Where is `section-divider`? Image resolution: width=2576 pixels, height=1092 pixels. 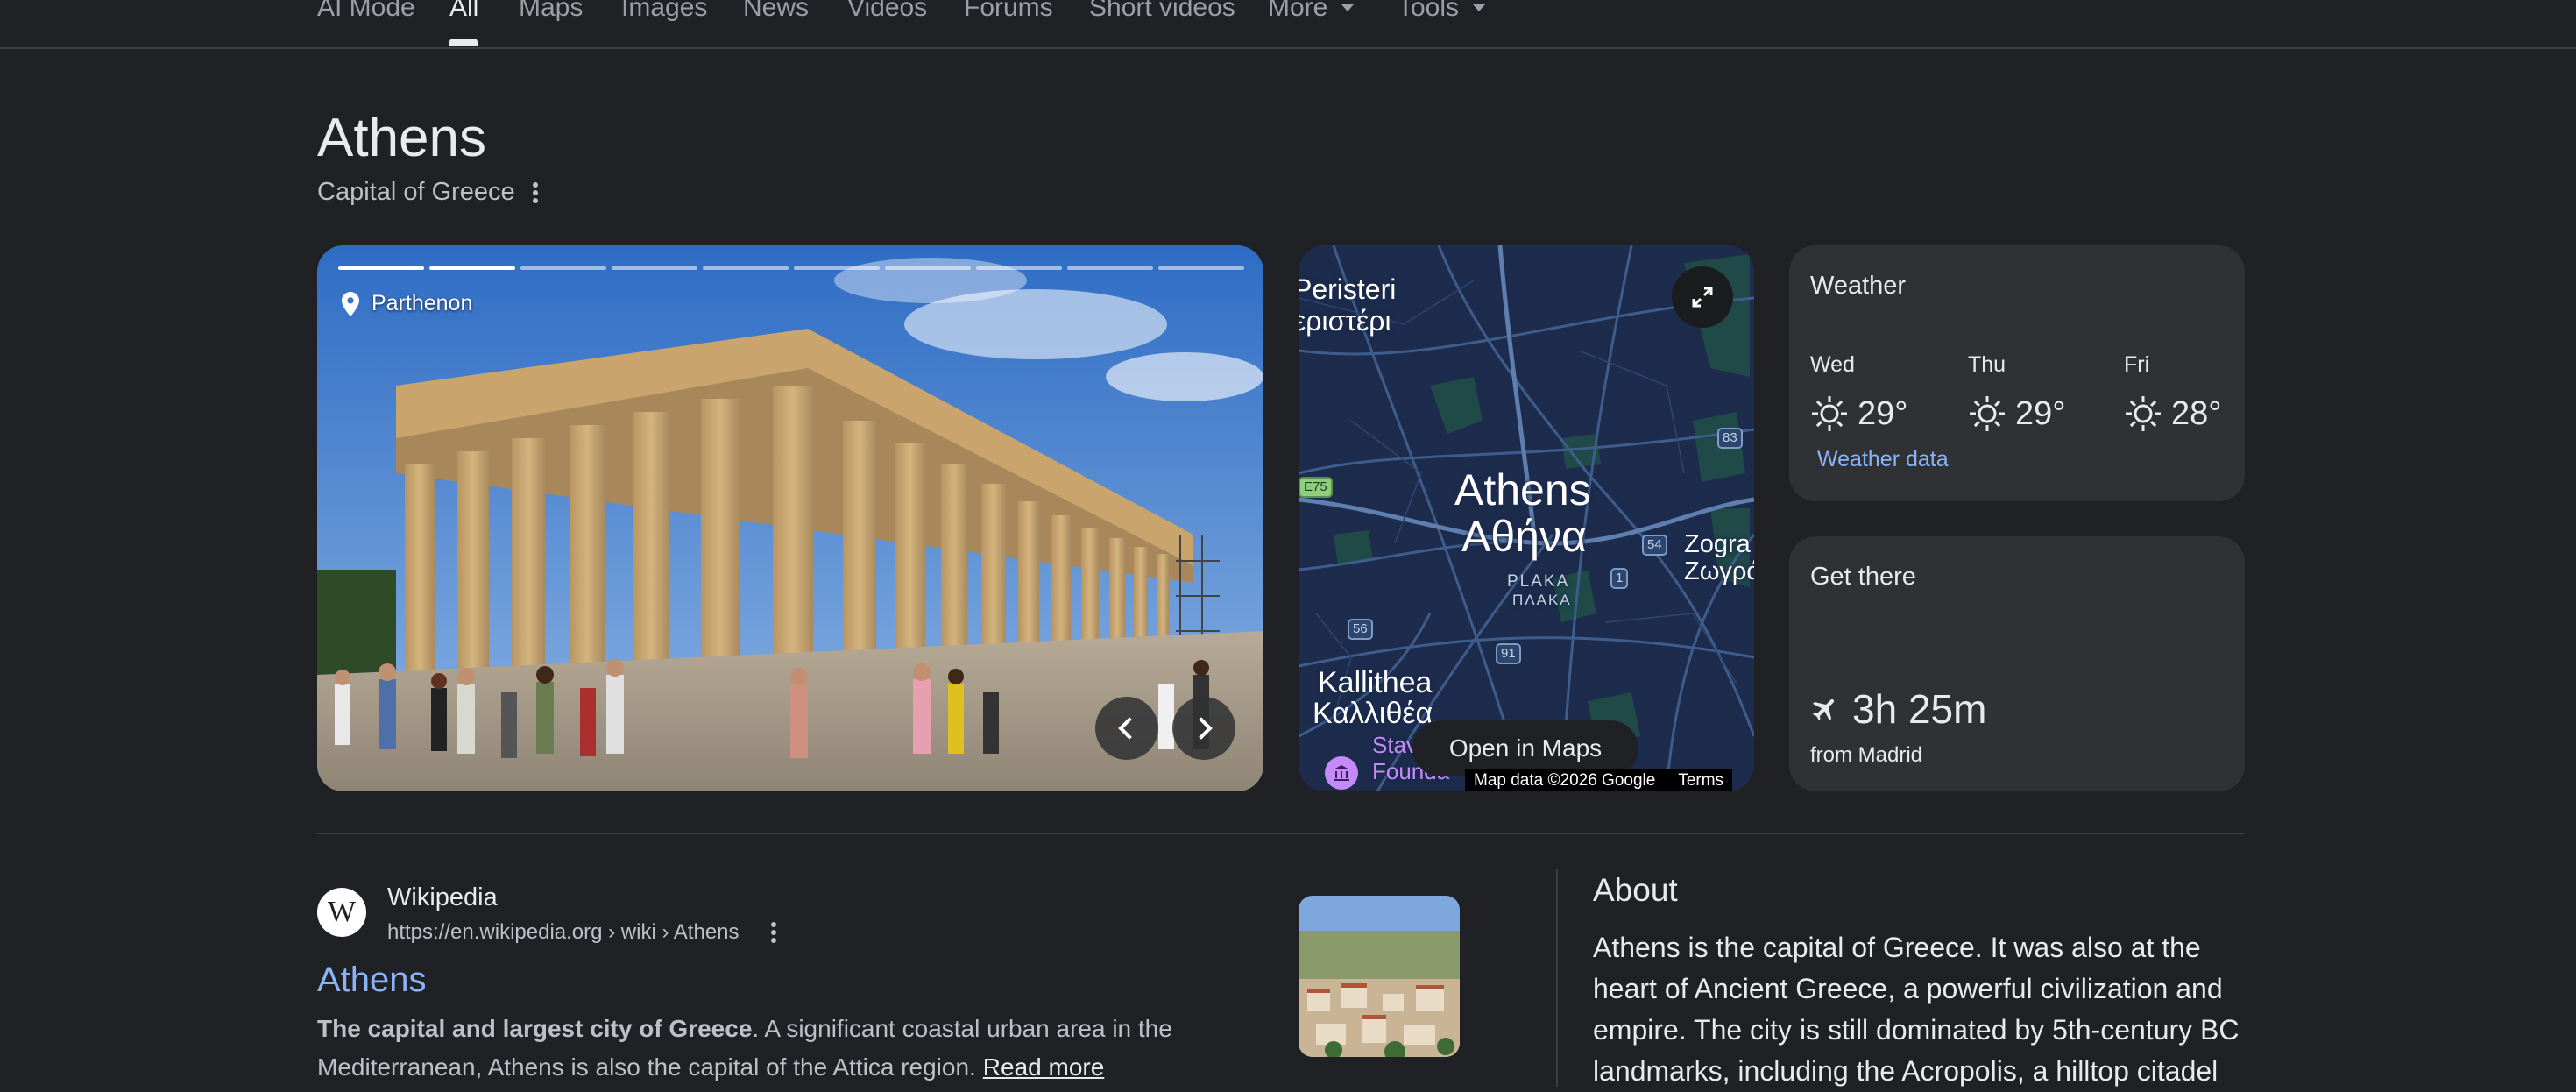 section-divider is located at coordinates (1281, 833).